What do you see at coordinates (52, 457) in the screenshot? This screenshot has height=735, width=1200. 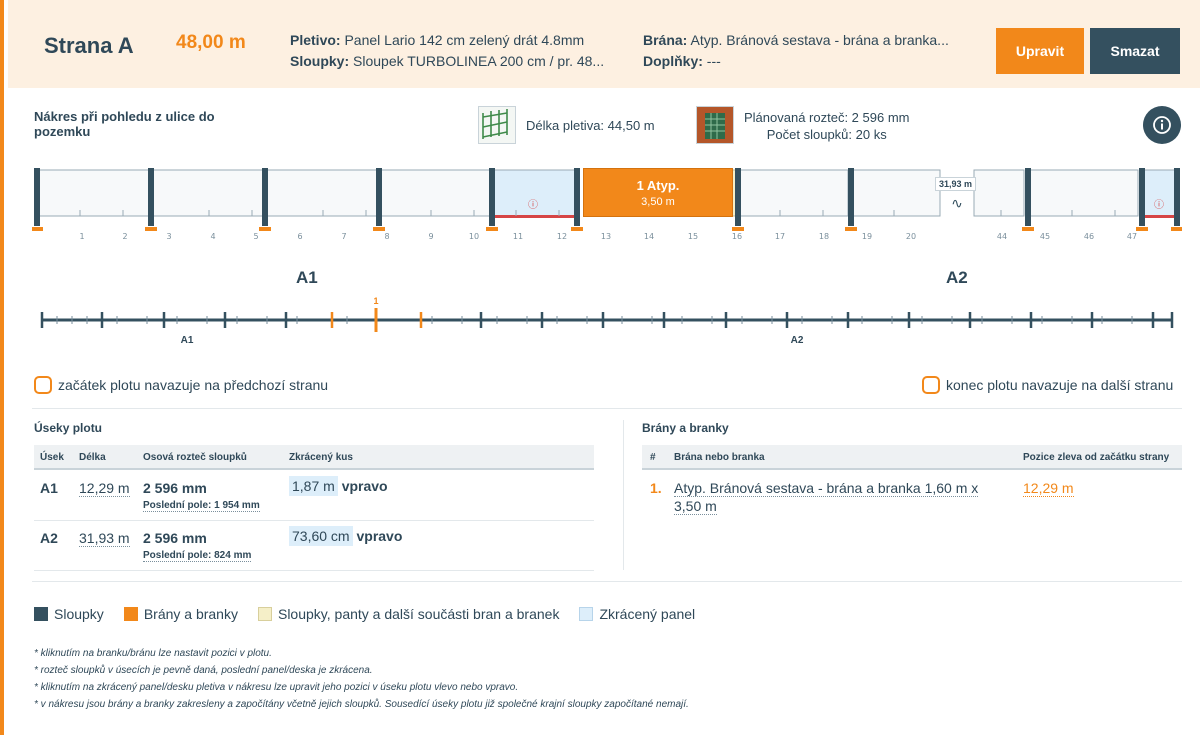 I see `col-segment: Úsek` at bounding box center [52, 457].